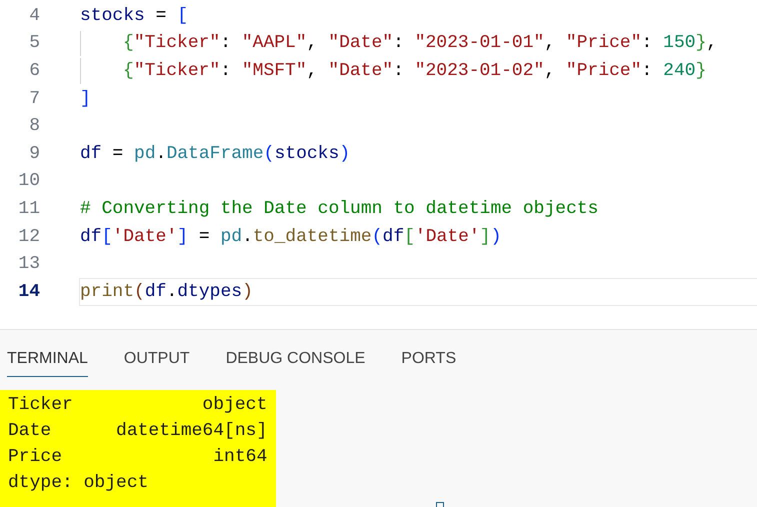 This screenshot has height=507, width=757. I want to click on line-number: 10, so click(28, 181).